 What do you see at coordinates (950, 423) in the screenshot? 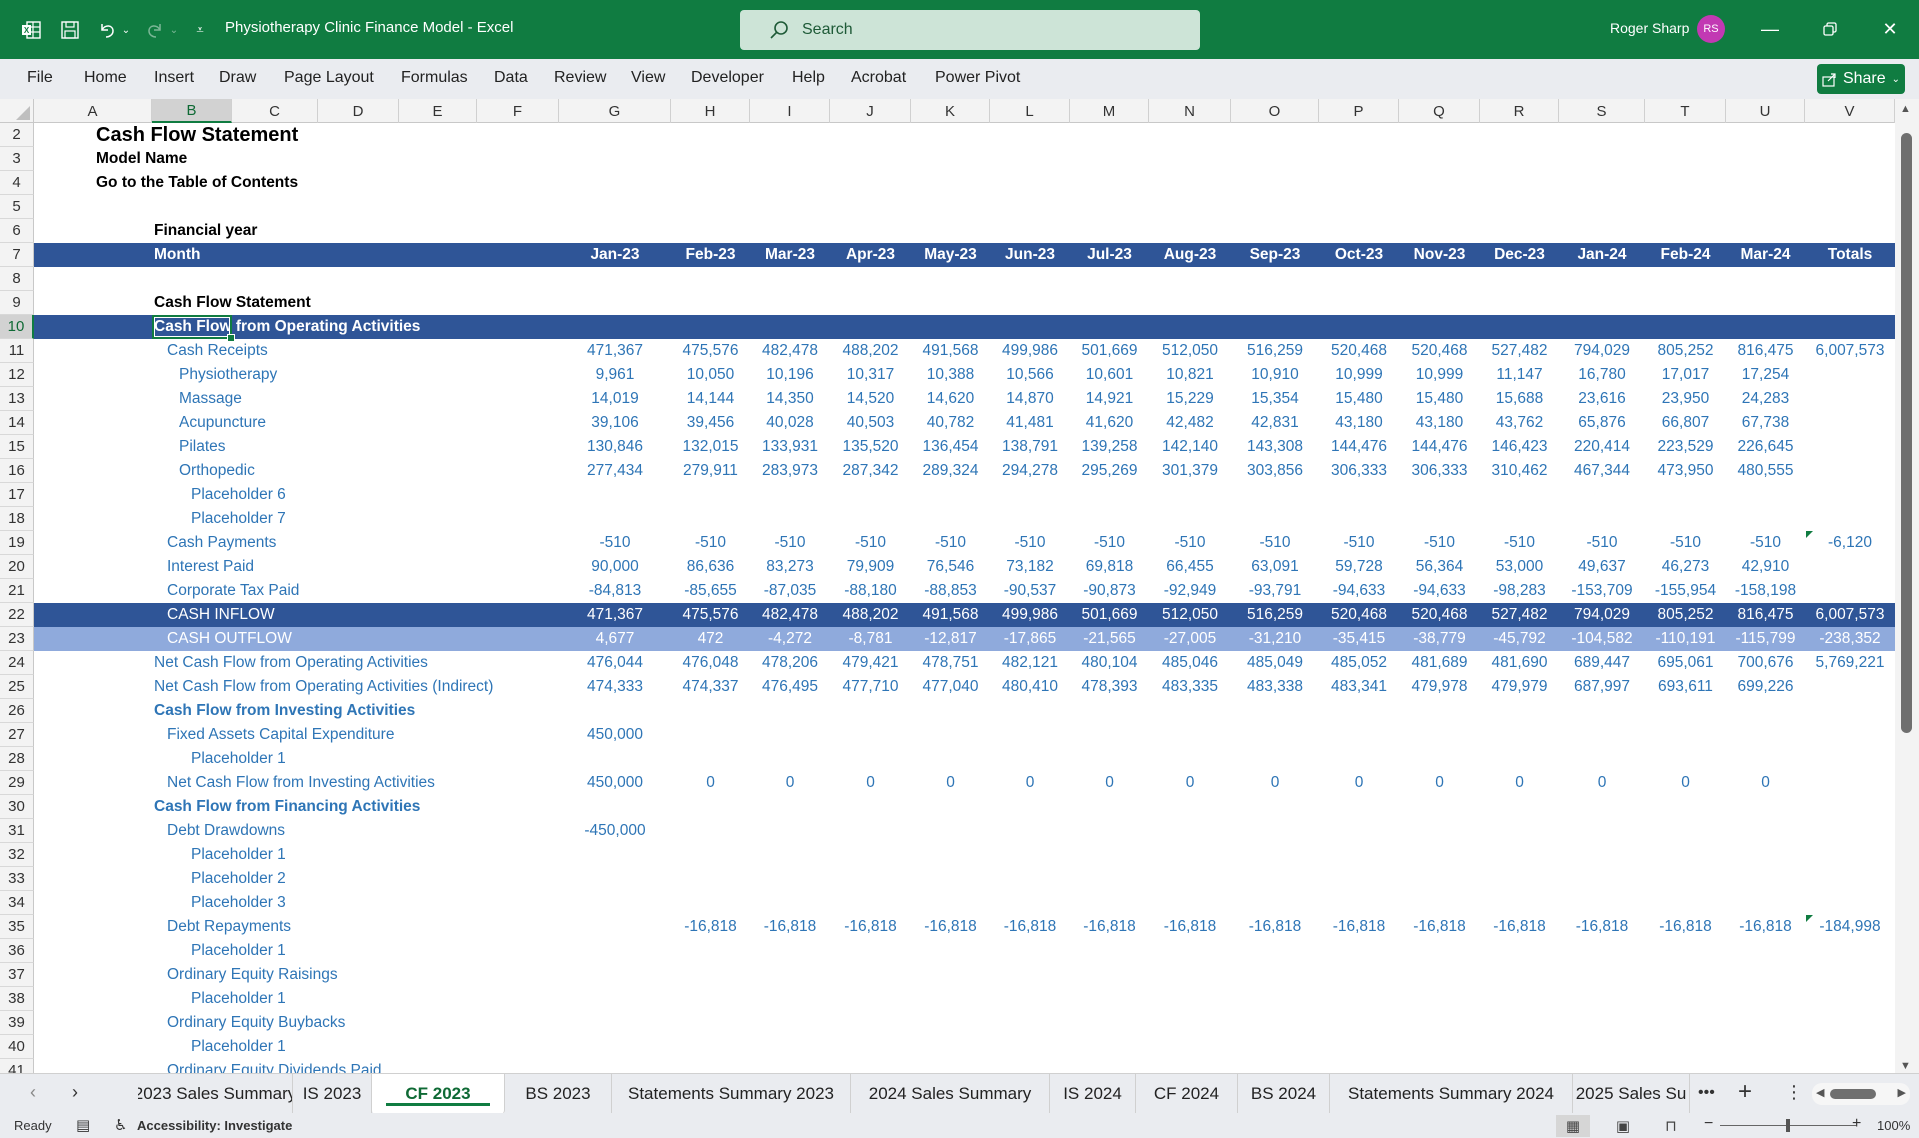
I see `cell-value: 40,782` at bounding box center [950, 423].